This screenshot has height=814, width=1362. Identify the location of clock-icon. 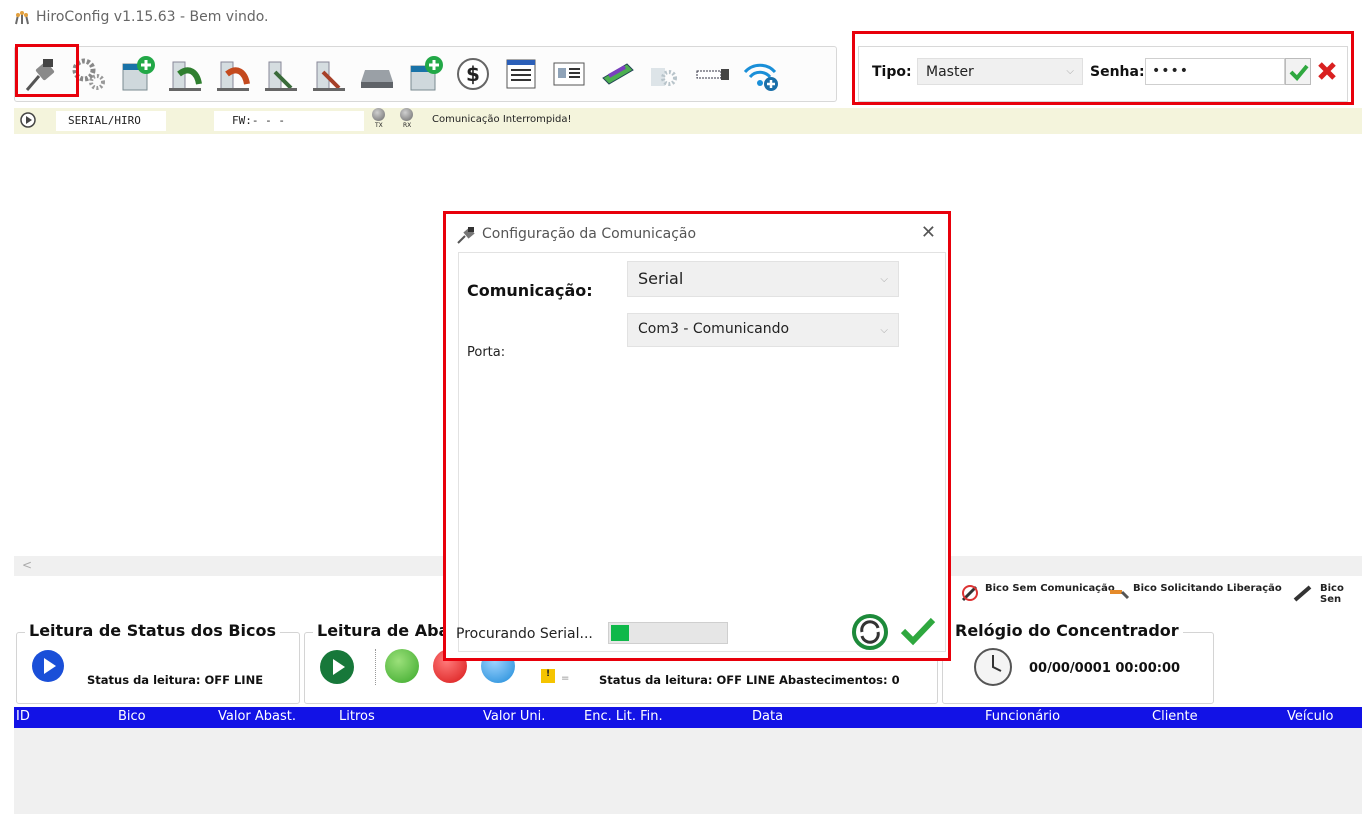
(993, 667).